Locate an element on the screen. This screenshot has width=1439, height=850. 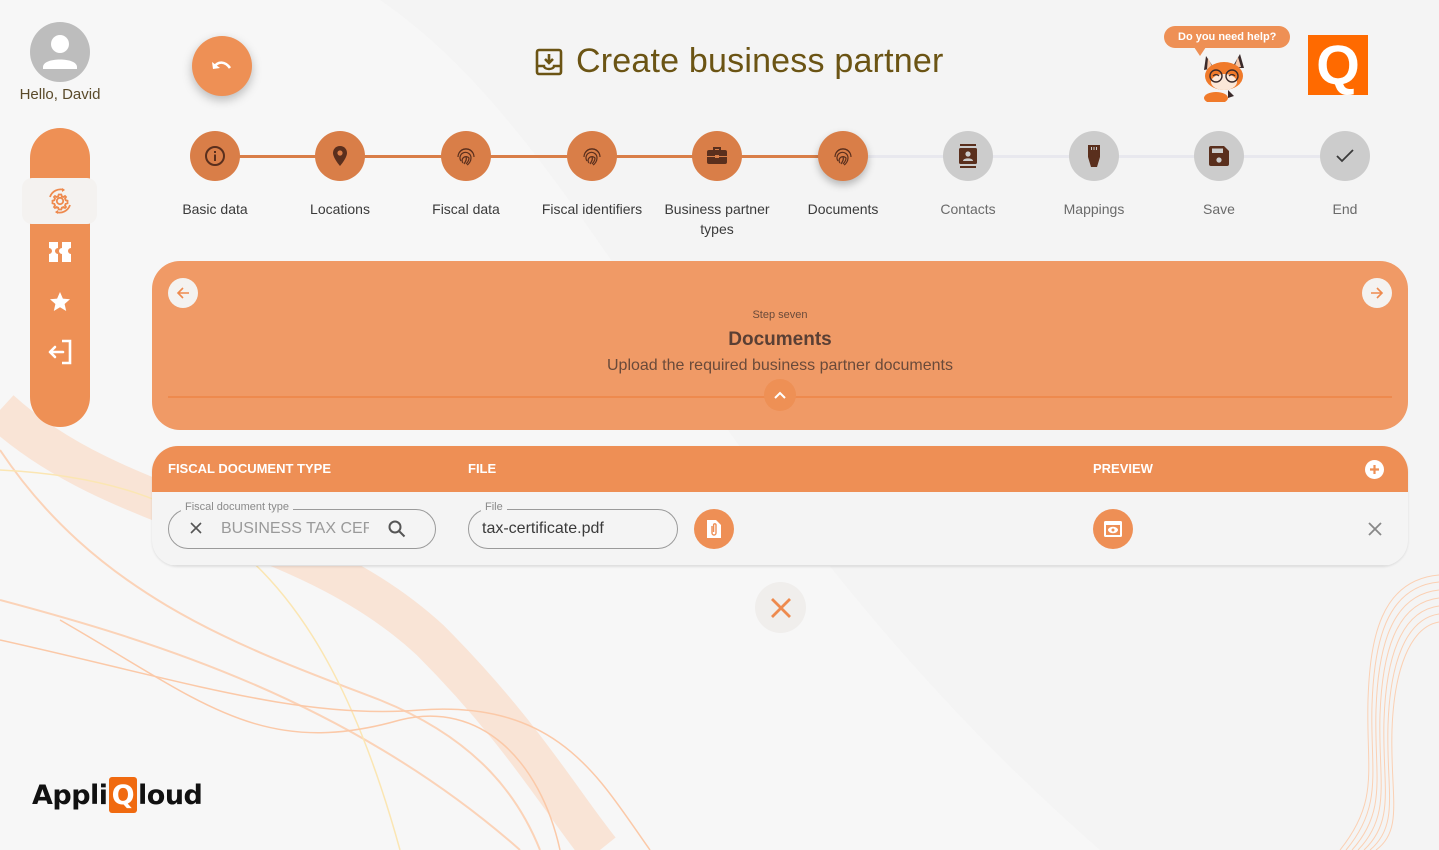
sidebar-item-favorites is located at coordinates (60, 302).